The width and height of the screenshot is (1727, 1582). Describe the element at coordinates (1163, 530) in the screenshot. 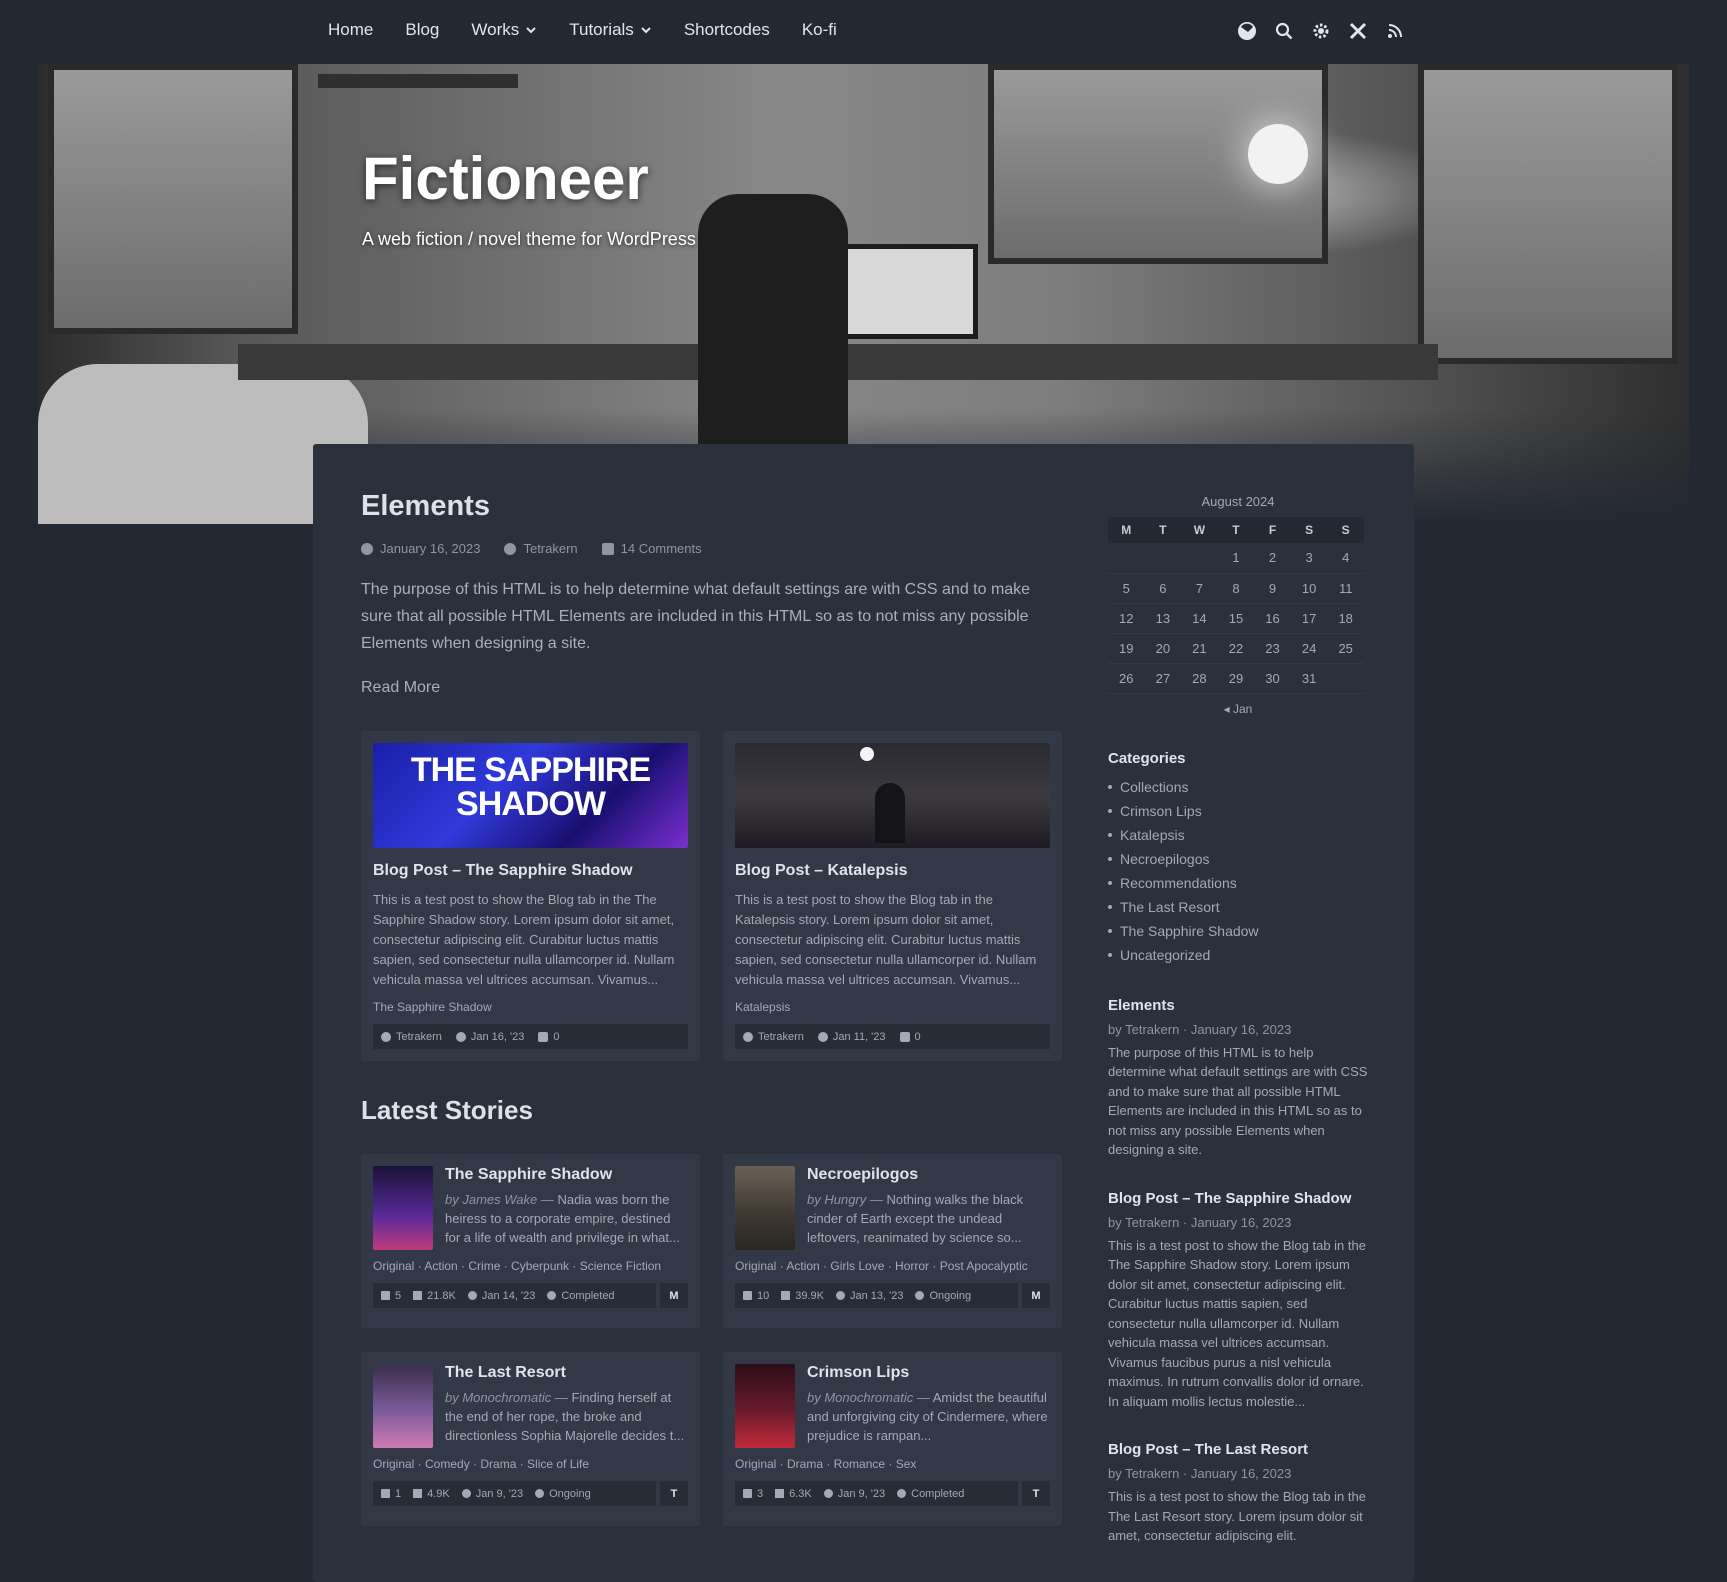

I see `cal-day-header: T` at that location.